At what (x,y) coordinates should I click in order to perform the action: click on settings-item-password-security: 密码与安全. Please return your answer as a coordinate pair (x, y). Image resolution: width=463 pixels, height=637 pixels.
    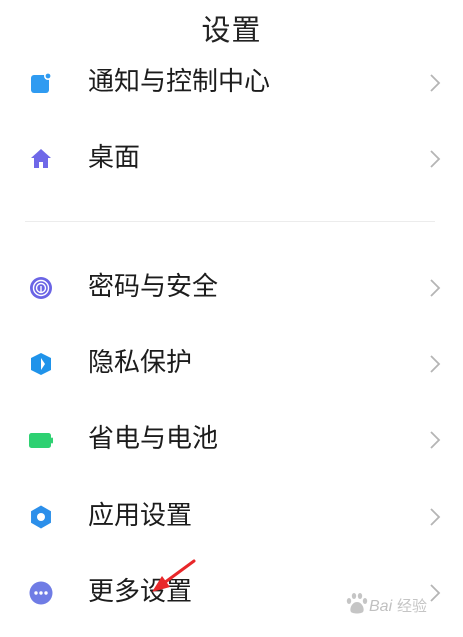
    Looking at the image, I should click on (231, 287).